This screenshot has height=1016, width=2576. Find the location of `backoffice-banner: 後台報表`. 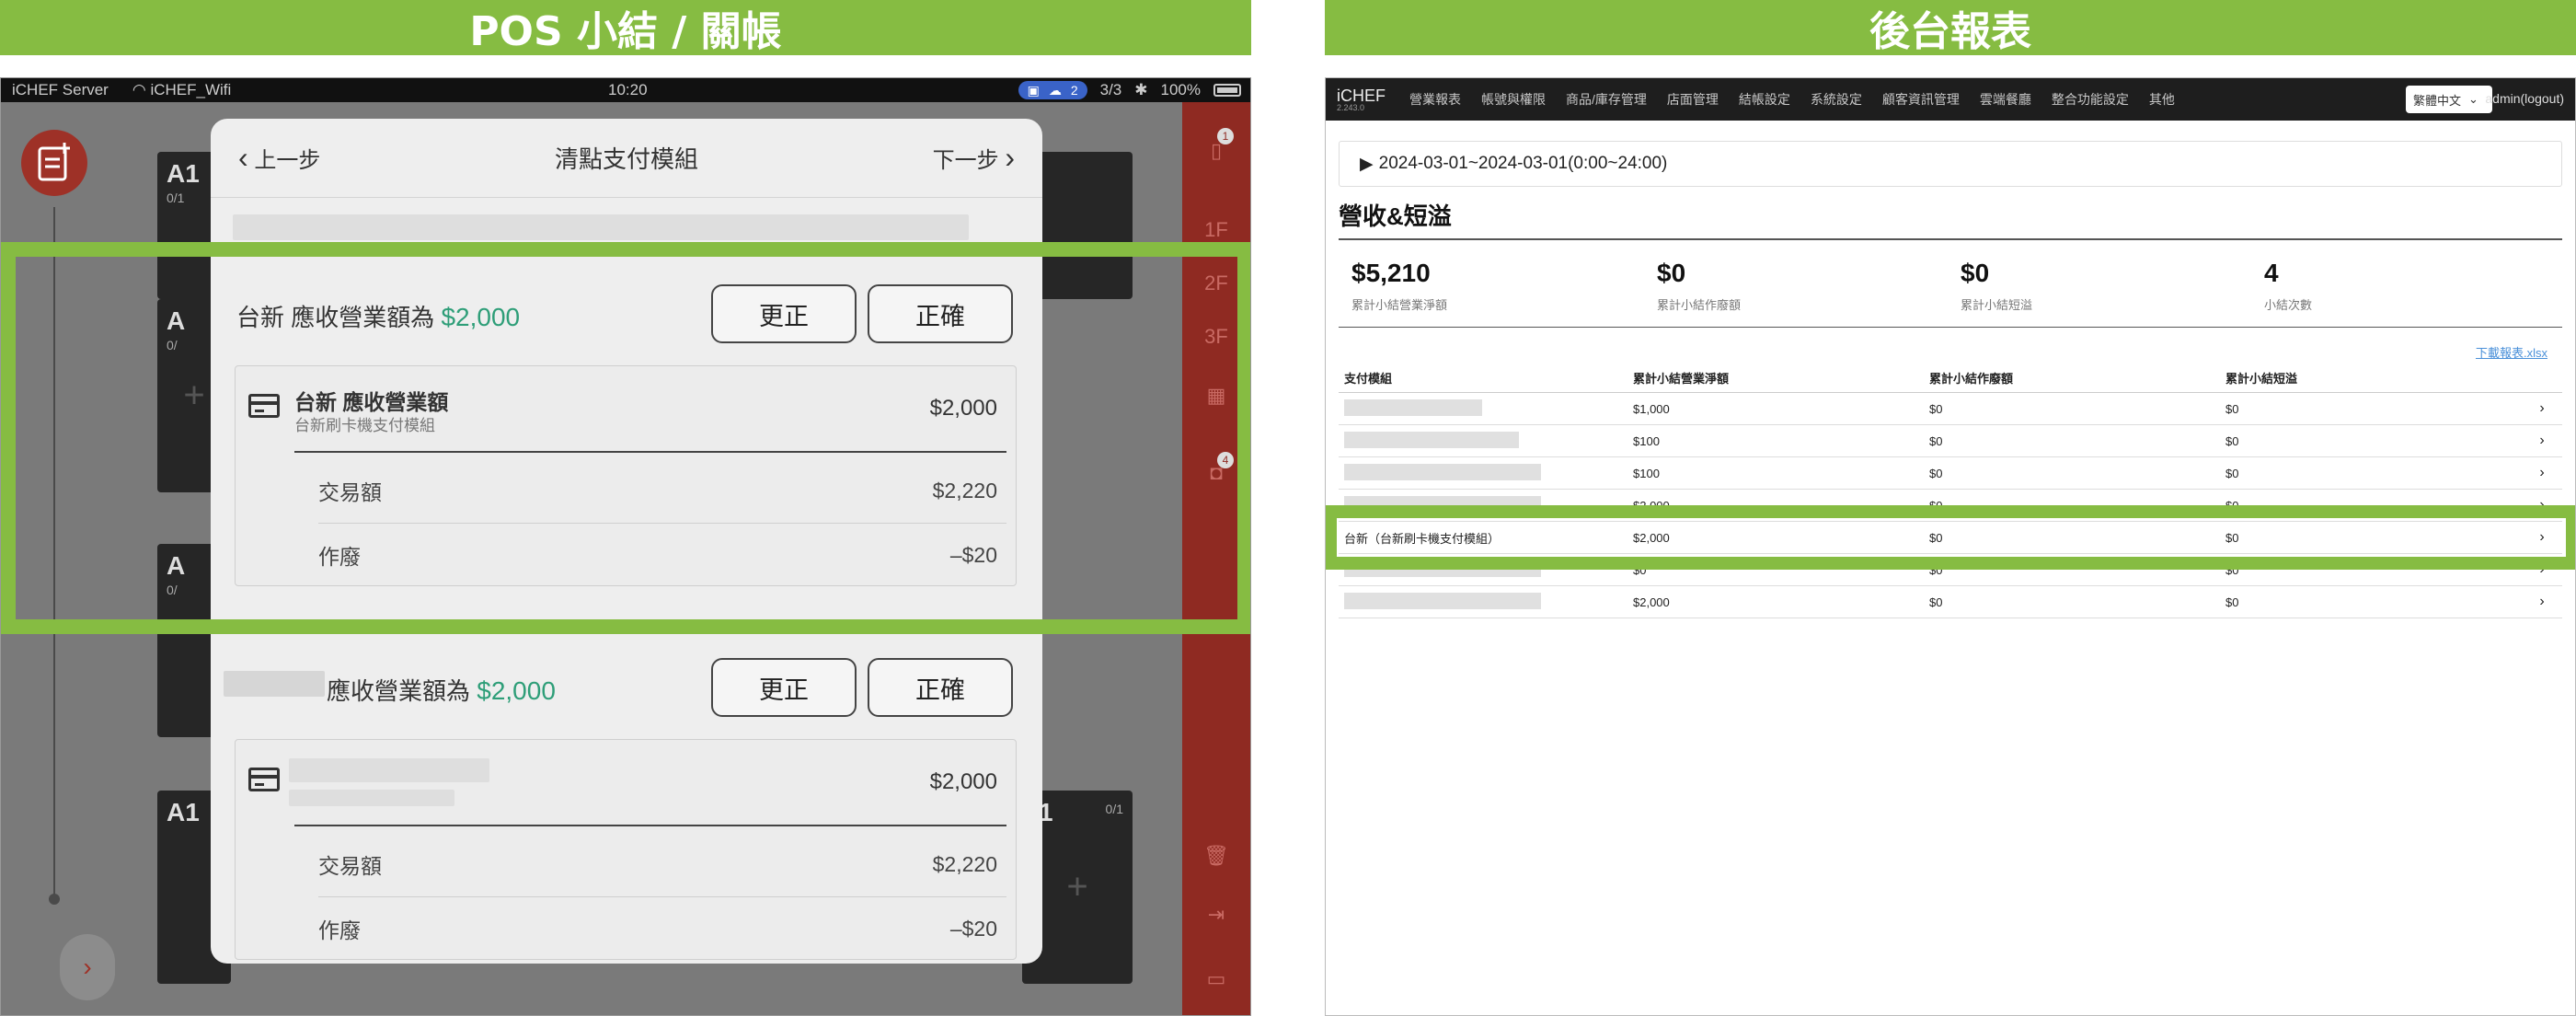

backoffice-banner: 後台報表 is located at coordinates (1951, 27).